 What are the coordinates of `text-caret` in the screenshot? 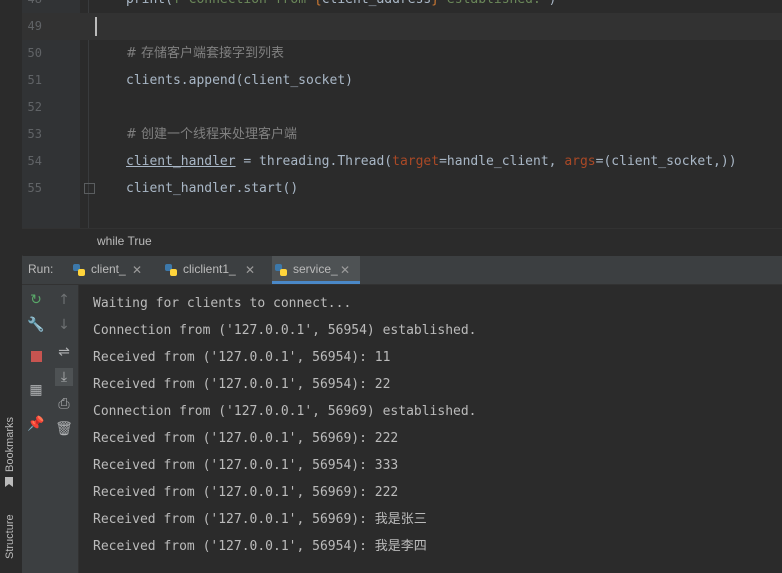 It's located at (96, 26).